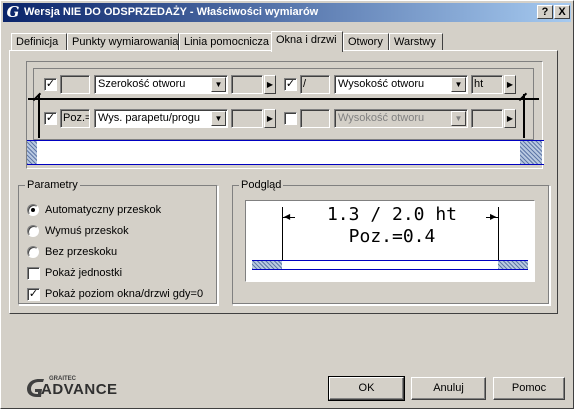  I want to click on row2-right-checkbox, so click(290, 118).